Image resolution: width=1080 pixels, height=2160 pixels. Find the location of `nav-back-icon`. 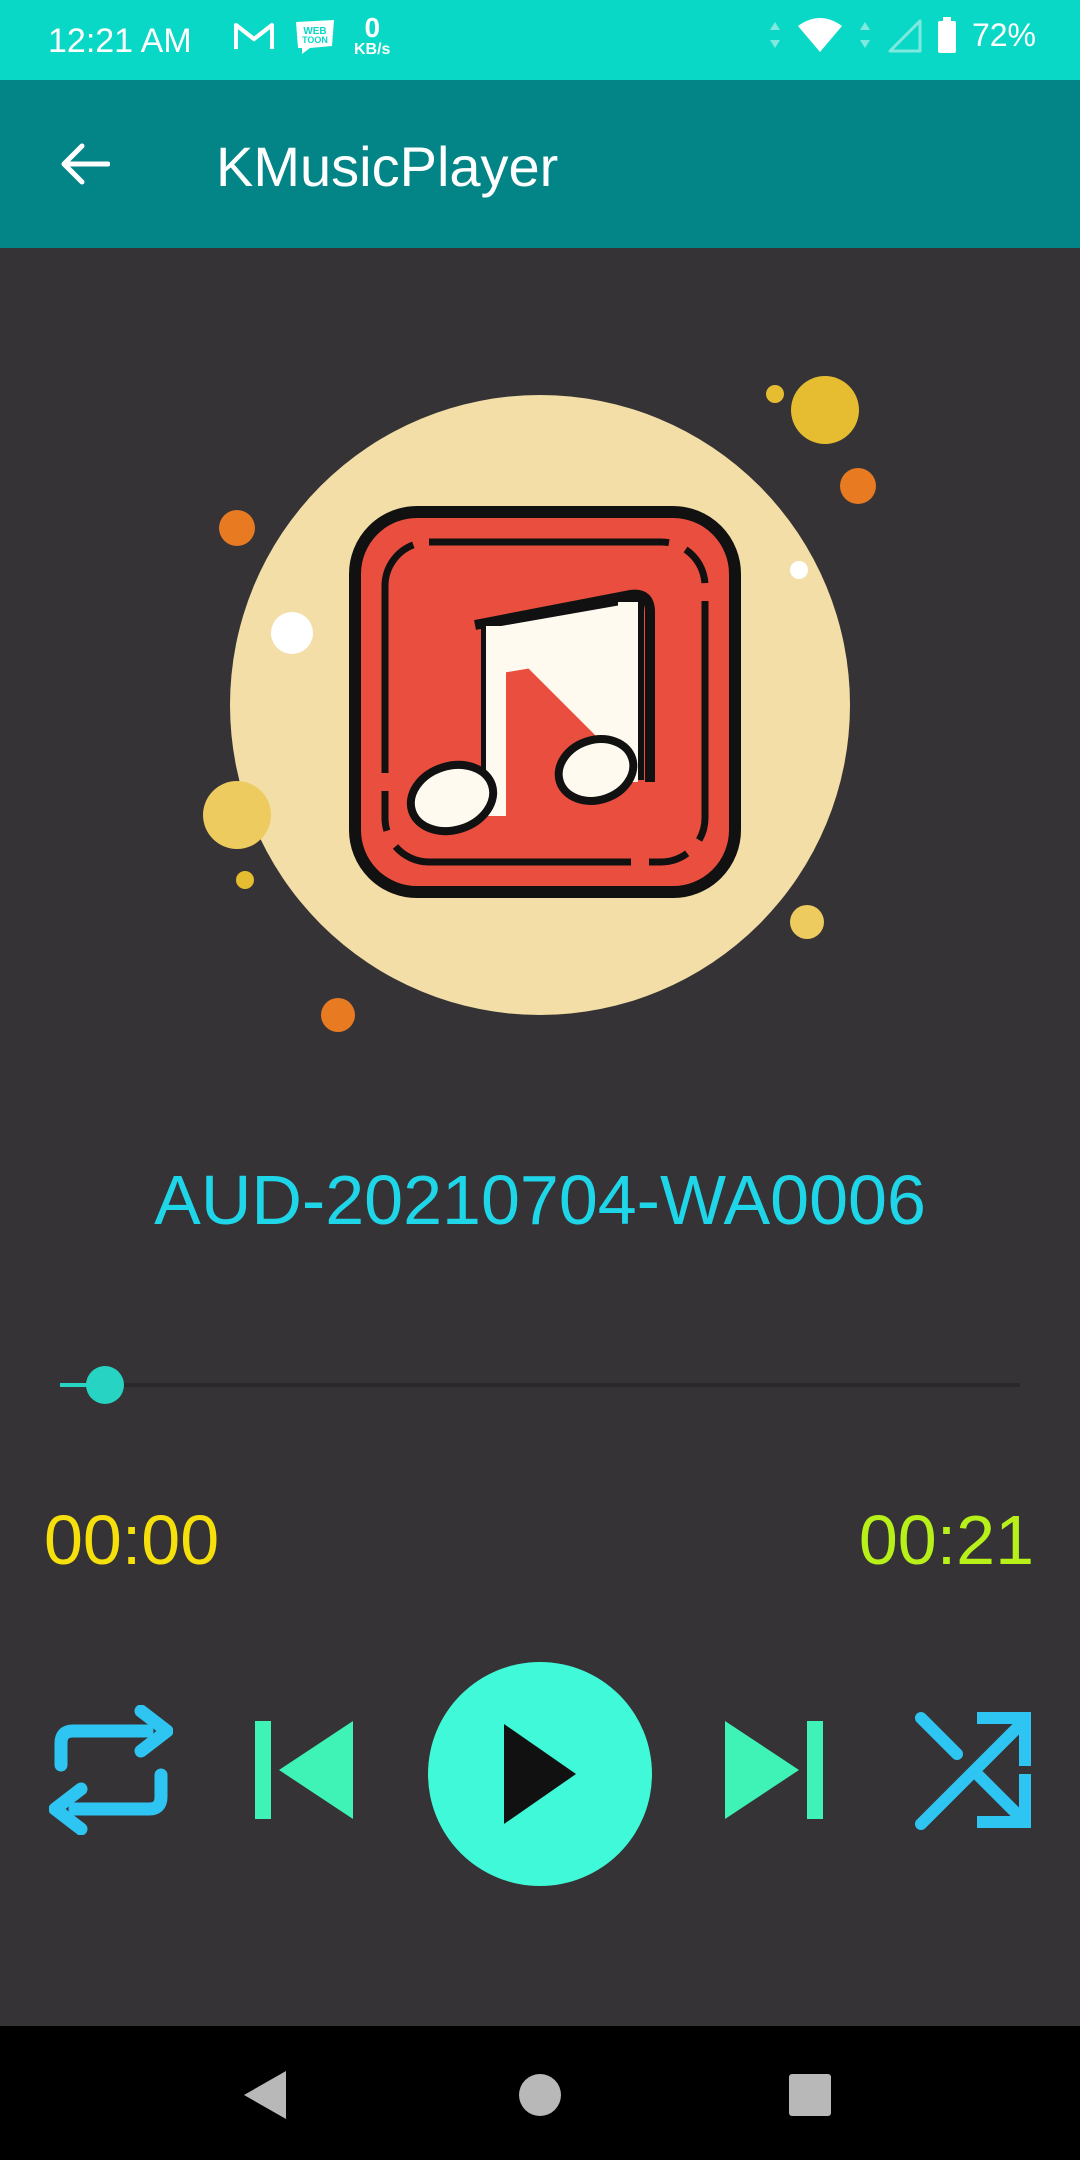

nav-back-icon is located at coordinates (265, 2095).